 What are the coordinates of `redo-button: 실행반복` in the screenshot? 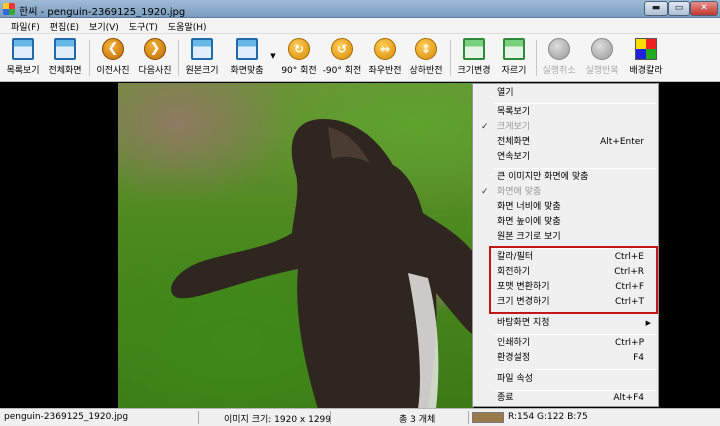 It's located at (602, 58).